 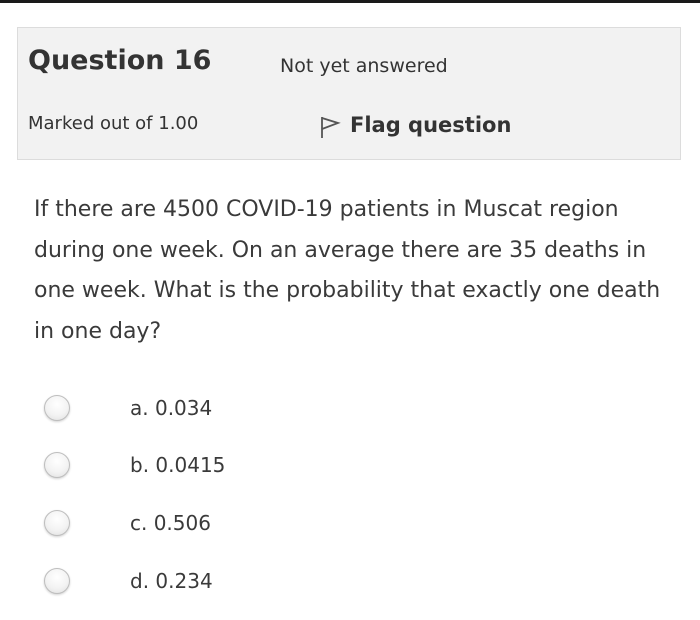 I want to click on answer-option-c: c. 0.506, so click(x=127, y=523).